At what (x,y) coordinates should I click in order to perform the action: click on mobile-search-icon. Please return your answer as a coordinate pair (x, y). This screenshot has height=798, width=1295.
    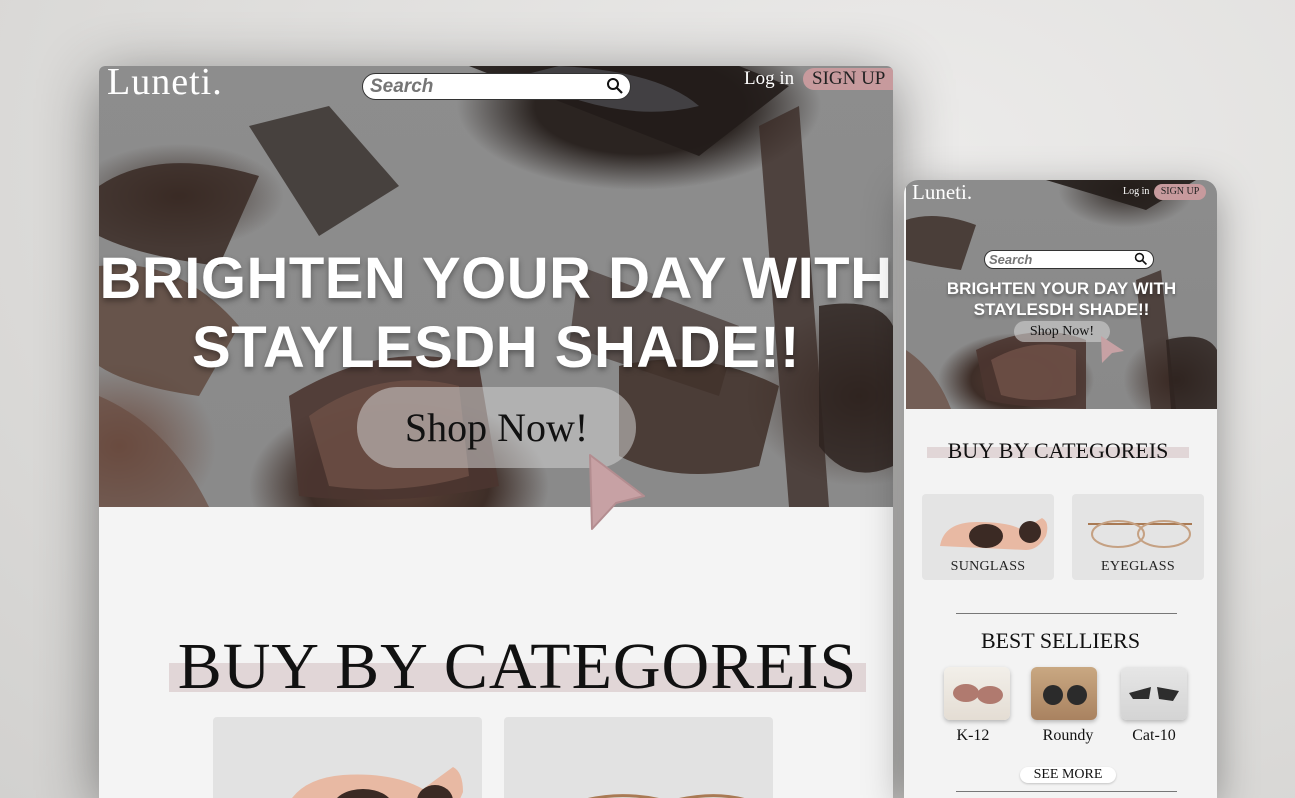
    Looking at the image, I should click on (1141, 259).